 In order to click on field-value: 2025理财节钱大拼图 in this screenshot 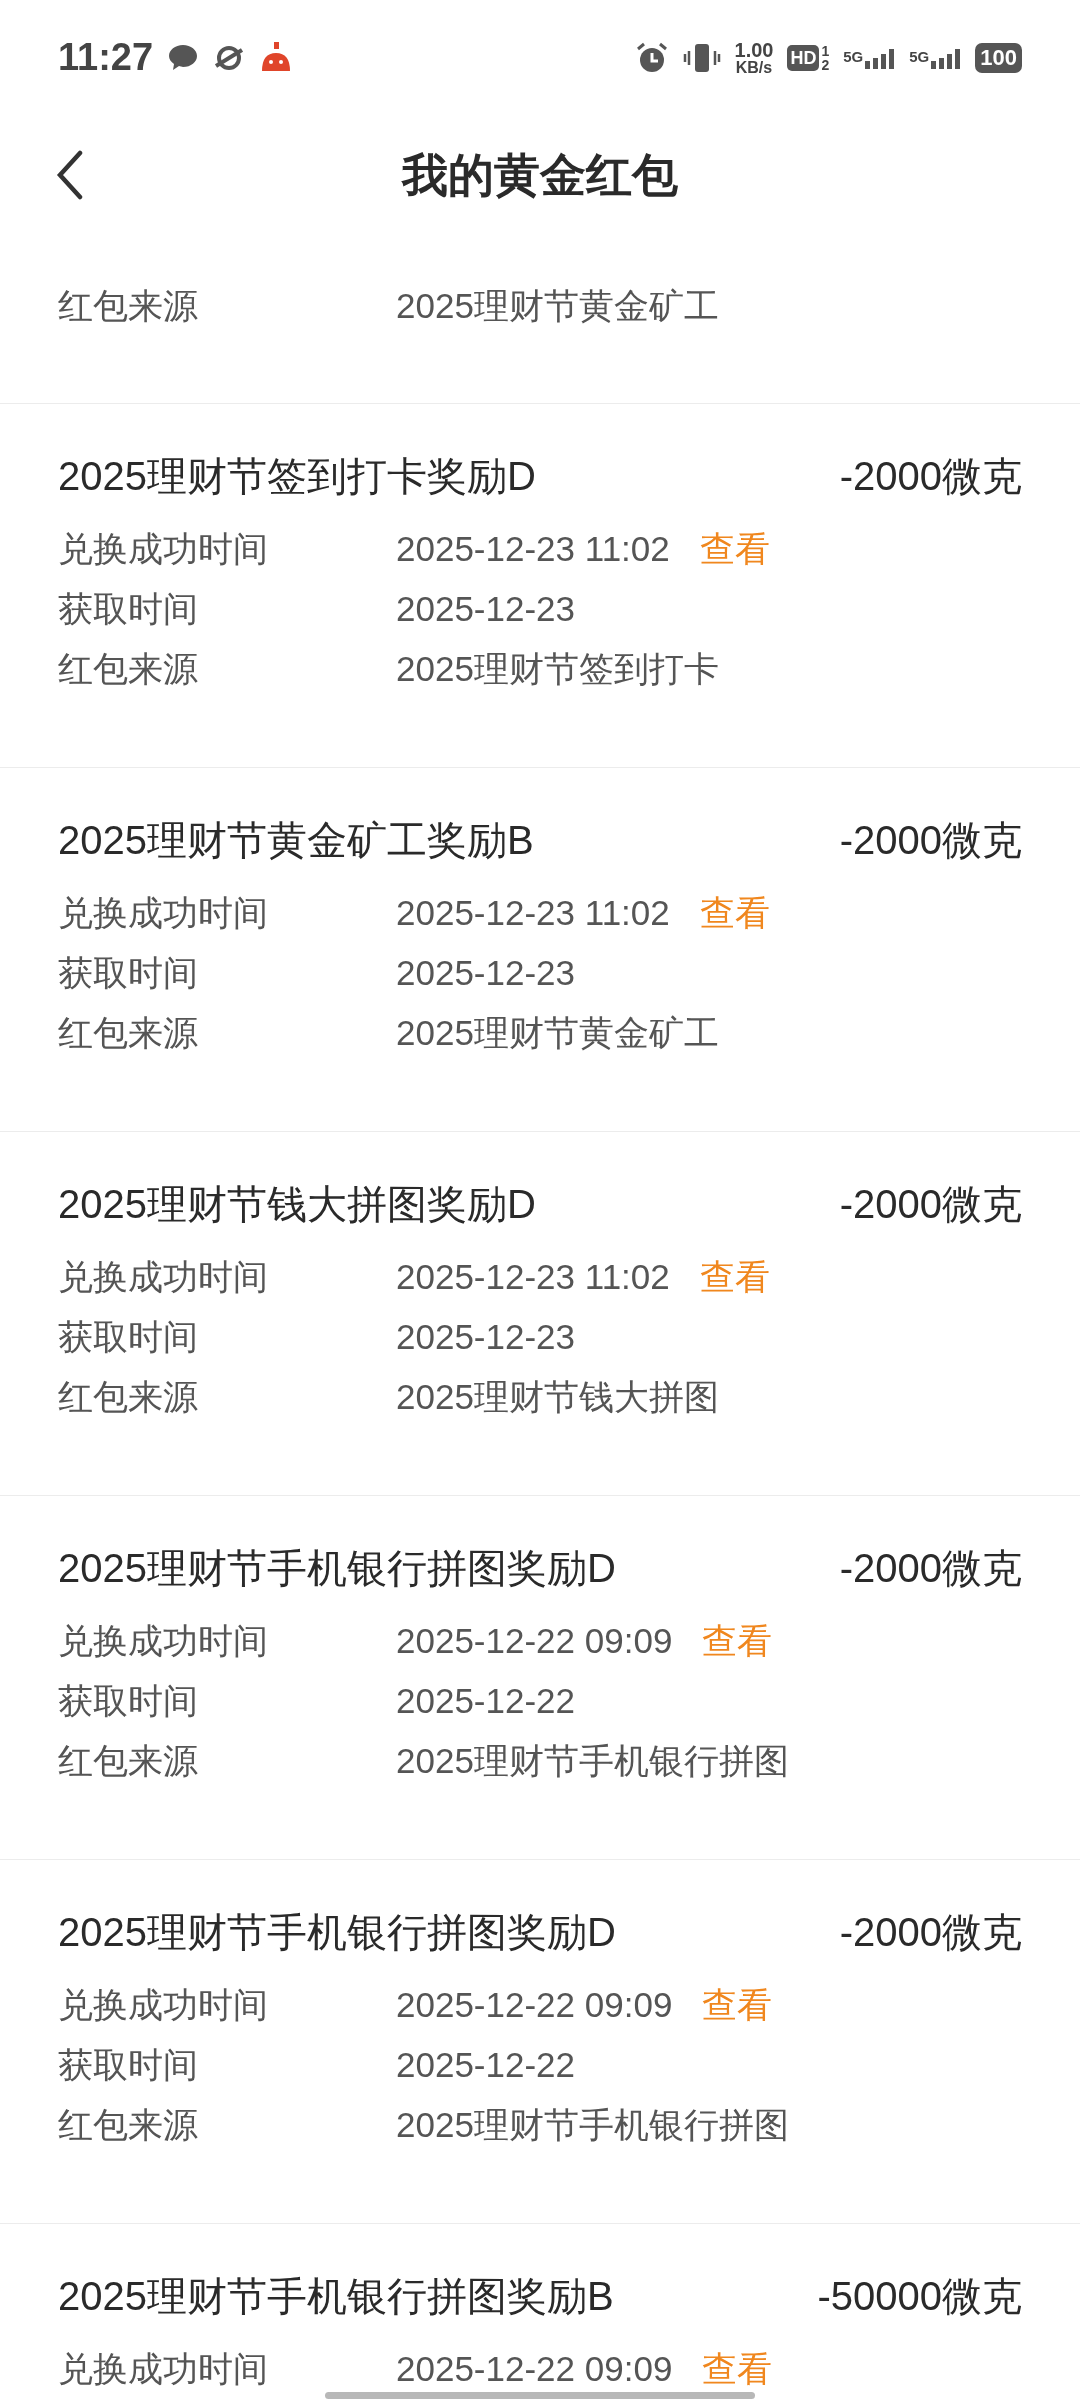, I will do `click(557, 1397)`.